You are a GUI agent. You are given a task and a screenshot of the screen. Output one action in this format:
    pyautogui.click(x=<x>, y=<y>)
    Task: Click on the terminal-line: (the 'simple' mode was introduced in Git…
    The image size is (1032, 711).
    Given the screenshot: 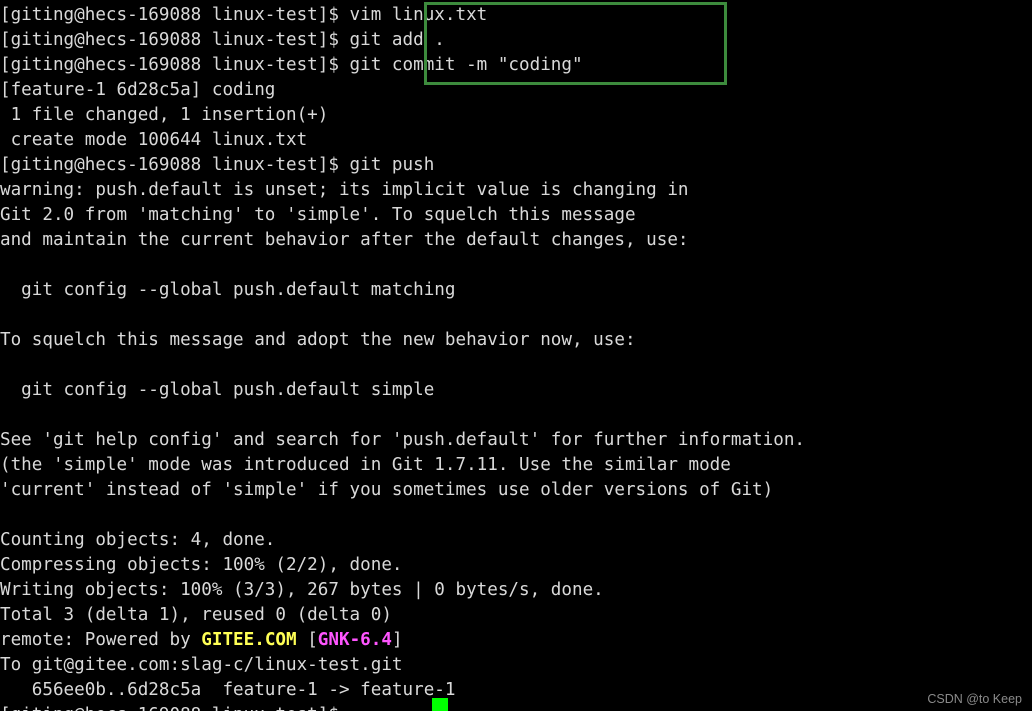 What is the action you would take?
    pyautogui.click(x=365, y=465)
    